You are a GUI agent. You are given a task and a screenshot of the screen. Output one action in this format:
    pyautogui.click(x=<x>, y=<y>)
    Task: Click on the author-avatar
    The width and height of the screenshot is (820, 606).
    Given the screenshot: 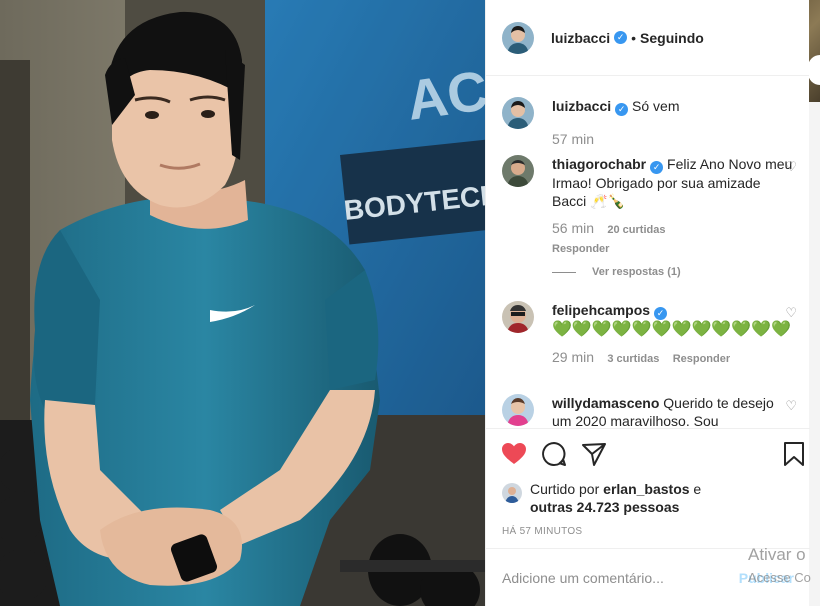 What is the action you would take?
    pyautogui.click(x=518, y=37)
    